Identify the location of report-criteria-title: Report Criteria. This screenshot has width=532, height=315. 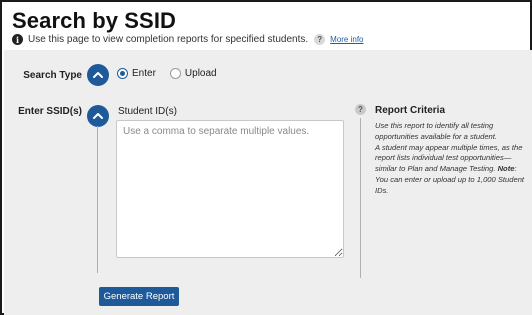
(410, 110).